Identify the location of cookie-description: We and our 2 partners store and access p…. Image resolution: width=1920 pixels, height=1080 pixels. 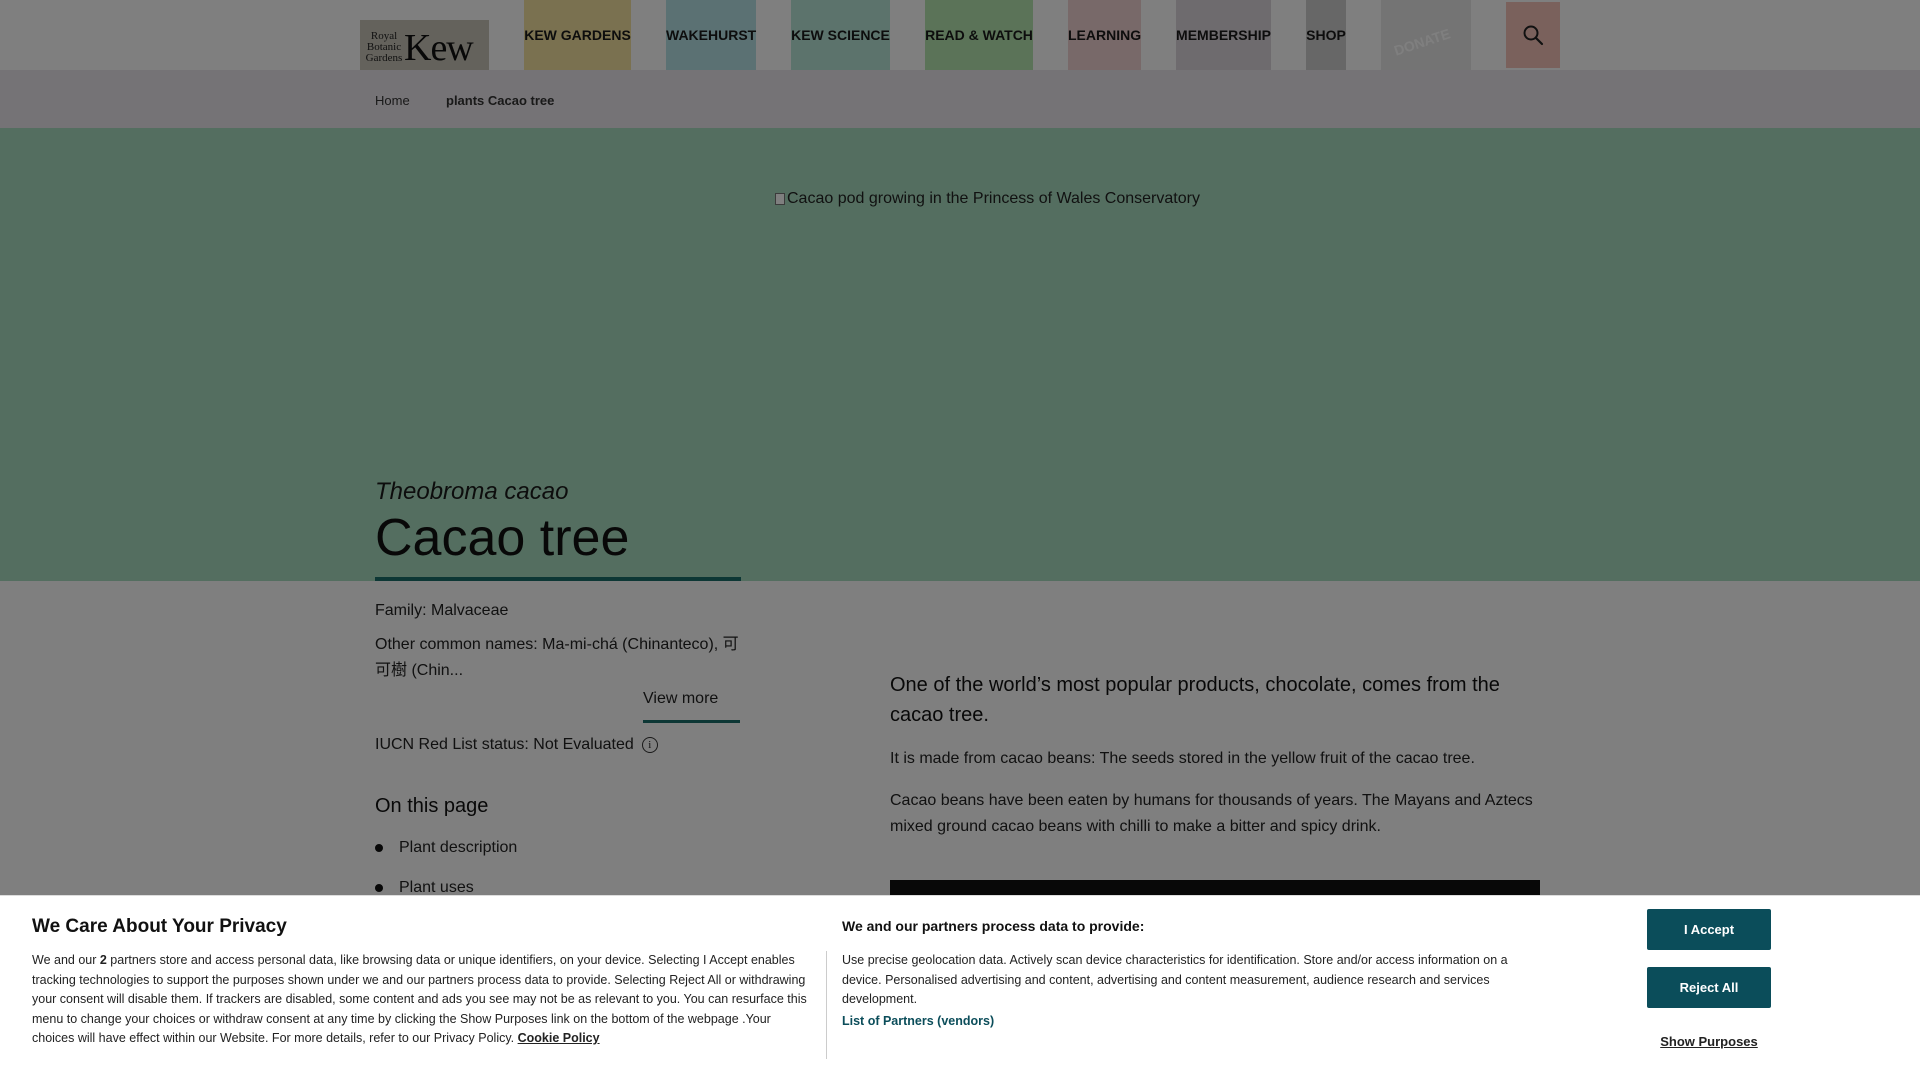
(422, 1000).